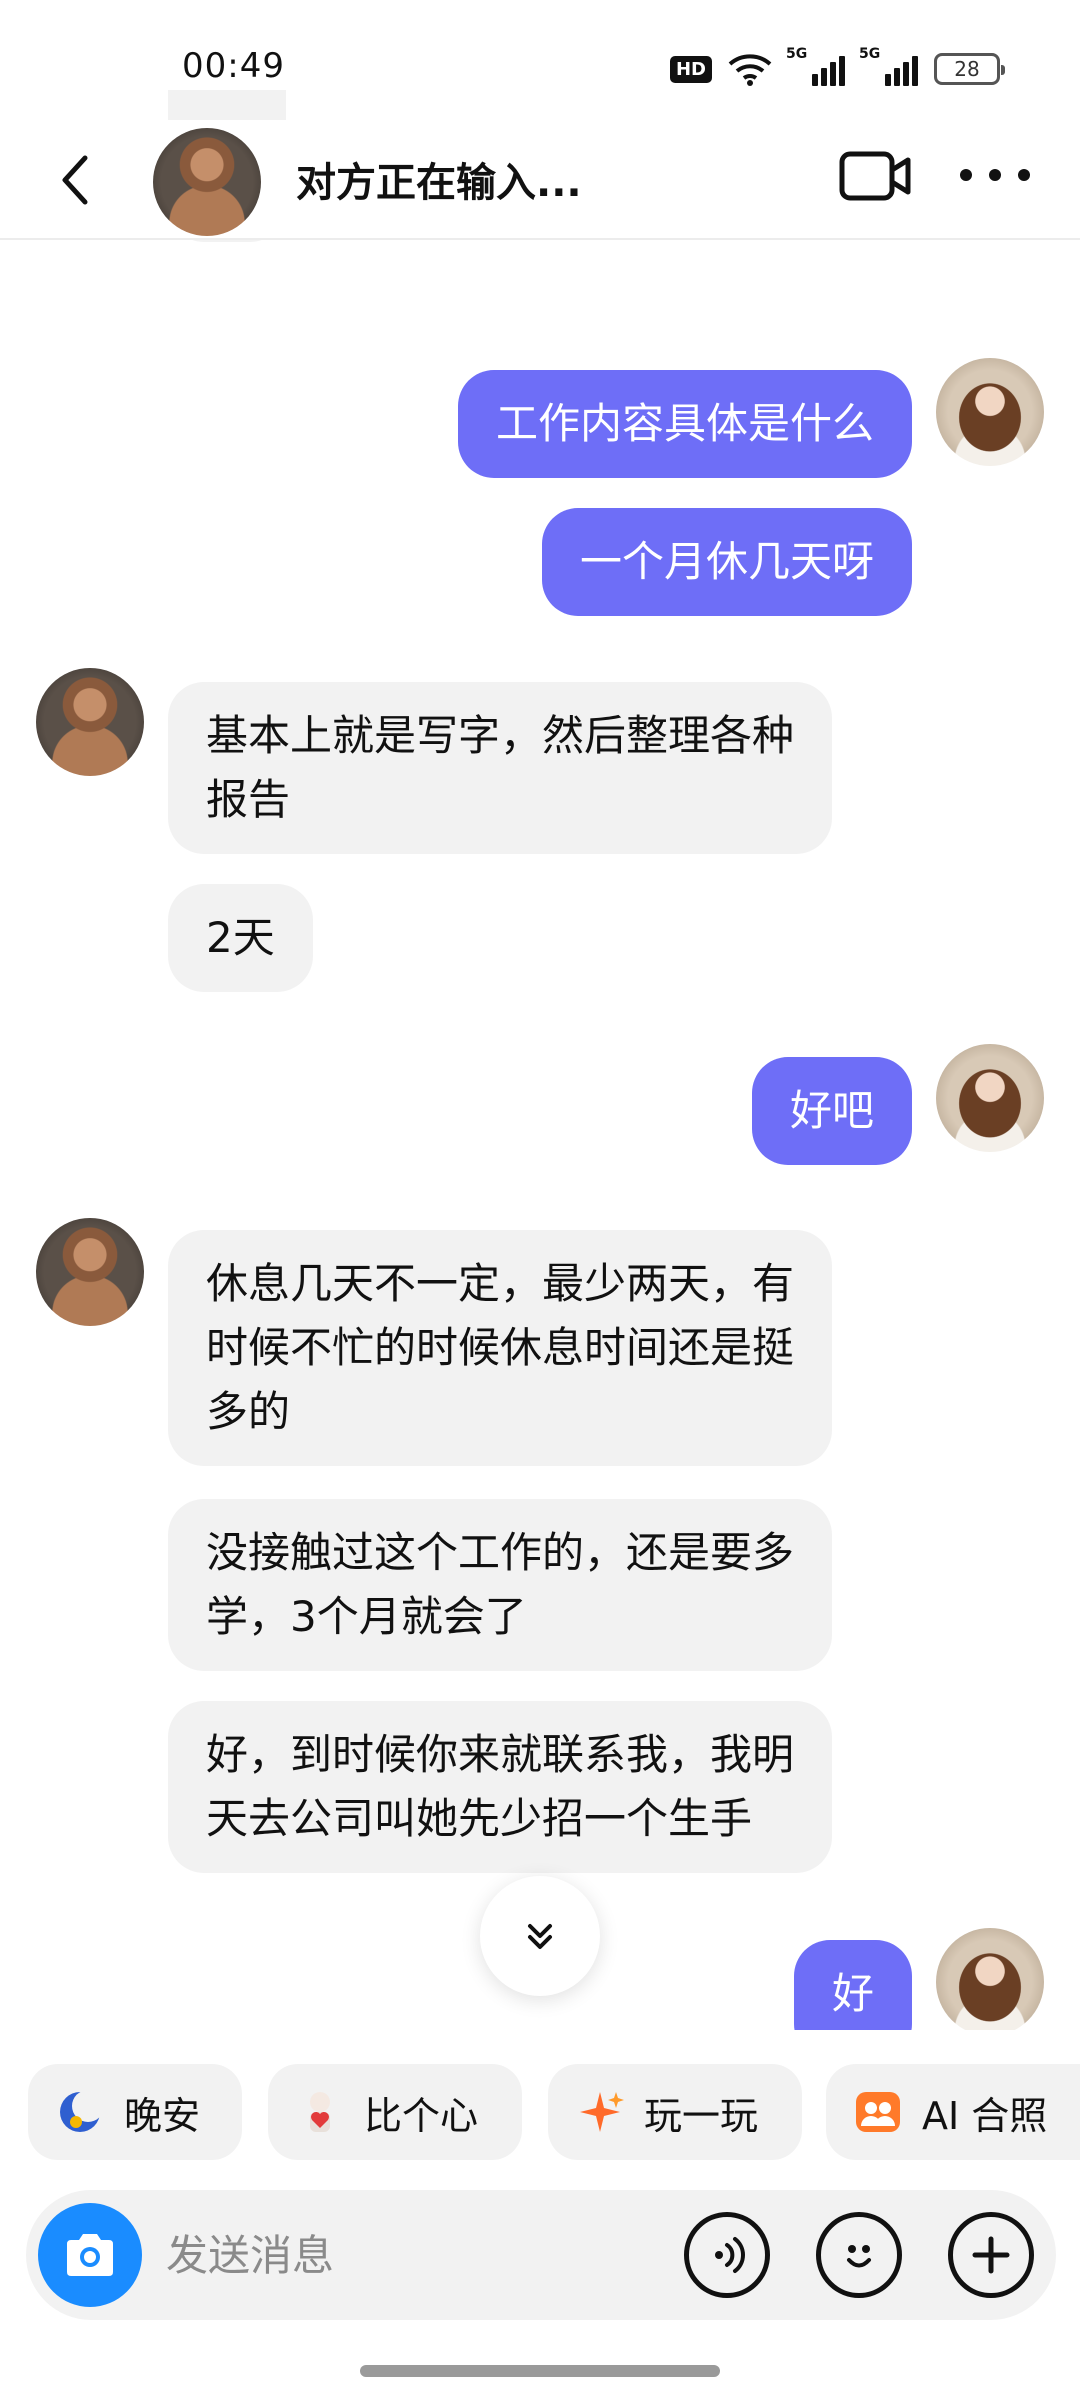 The height and width of the screenshot is (2400, 1080). I want to click on video-call-icon, so click(875, 176).